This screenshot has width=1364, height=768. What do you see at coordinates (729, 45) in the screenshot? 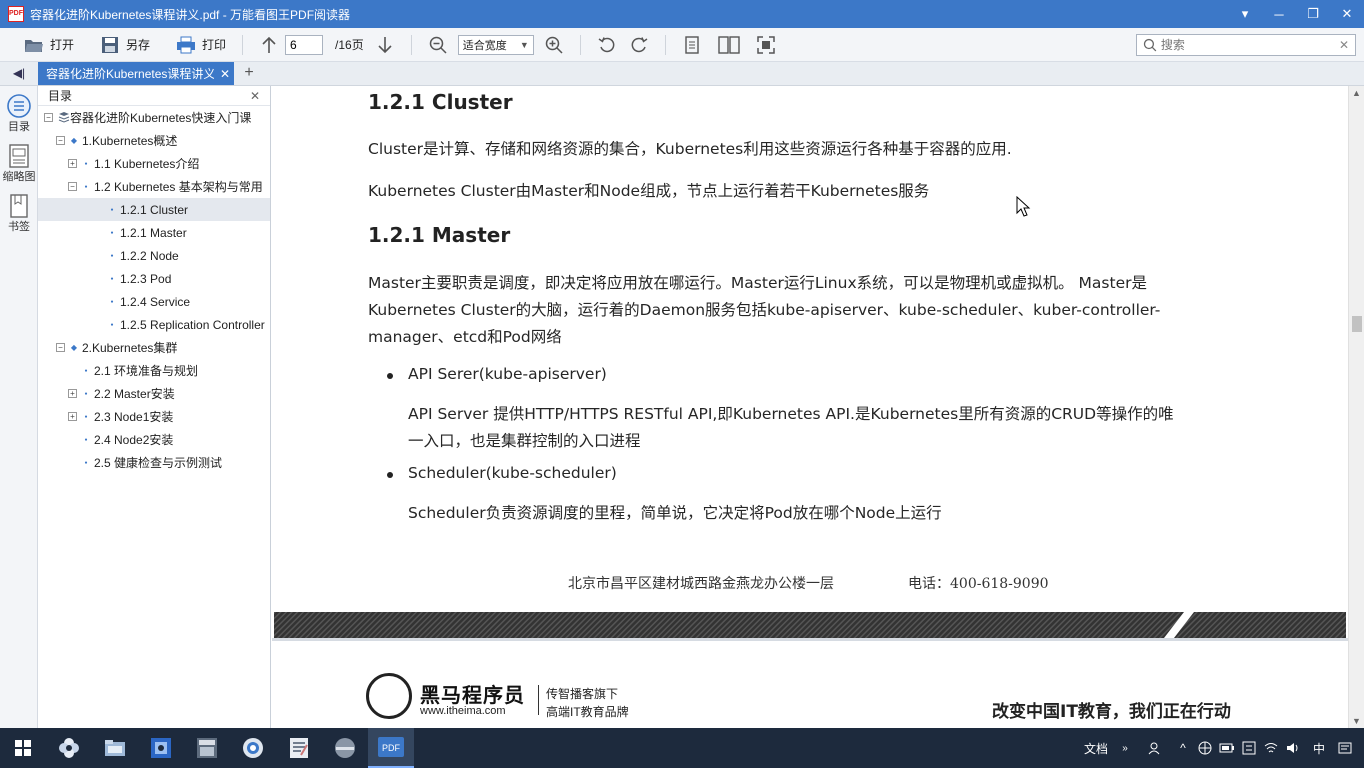
I see `two-page-button` at bounding box center [729, 45].